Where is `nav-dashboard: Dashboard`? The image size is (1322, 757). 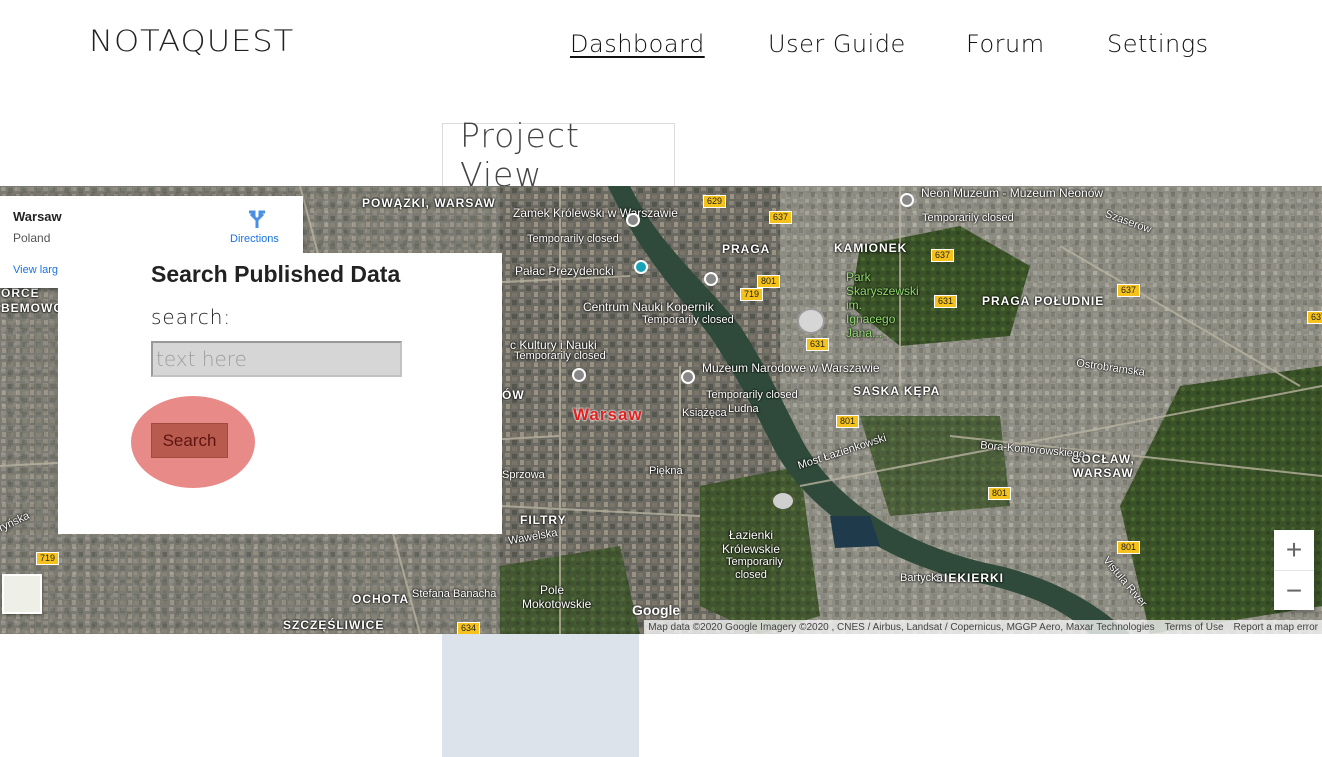 nav-dashboard: Dashboard is located at coordinates (637, 44).